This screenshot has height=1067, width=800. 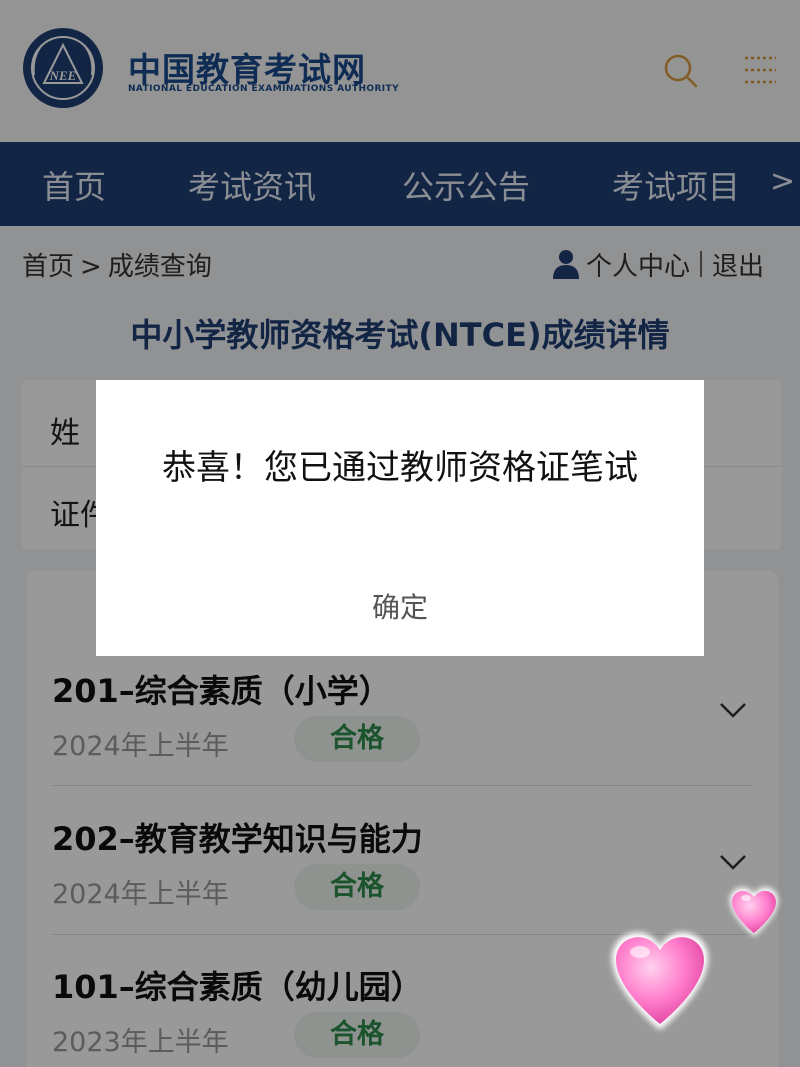 I want to click on dialog-message: 恭喜！您已通过教师资格证笔试, so click(x=400, y=468).